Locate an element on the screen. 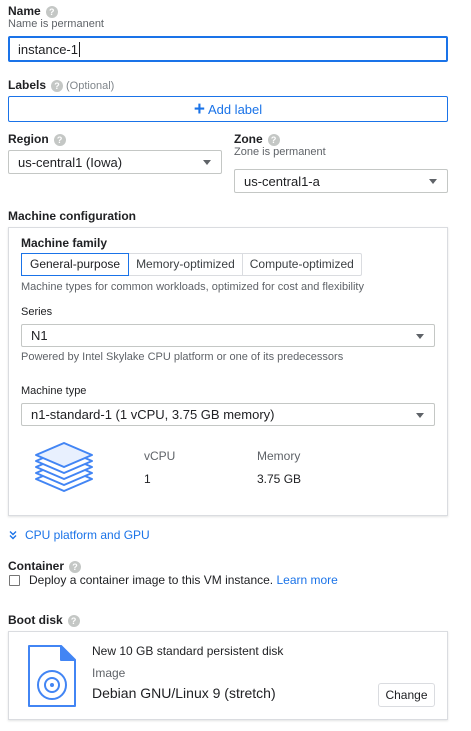 Image resolution: width=471 pixels, height=731 pixels. plus-icon: + is located at coordinates (199, 109).